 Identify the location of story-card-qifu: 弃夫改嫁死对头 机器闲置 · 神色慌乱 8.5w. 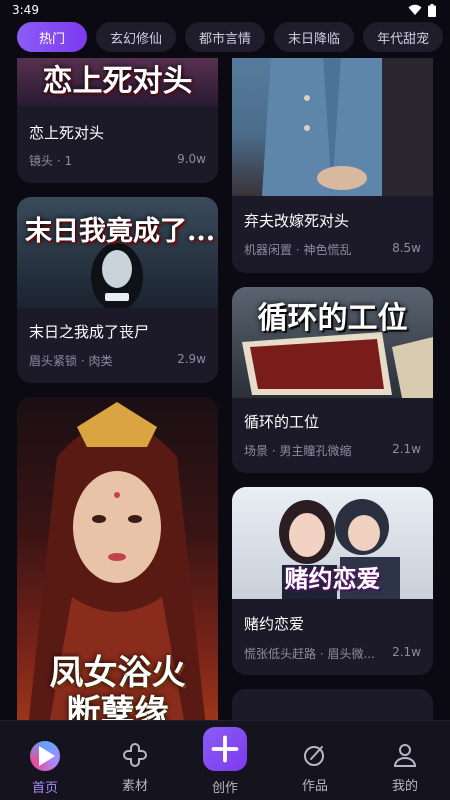
(332, 165).